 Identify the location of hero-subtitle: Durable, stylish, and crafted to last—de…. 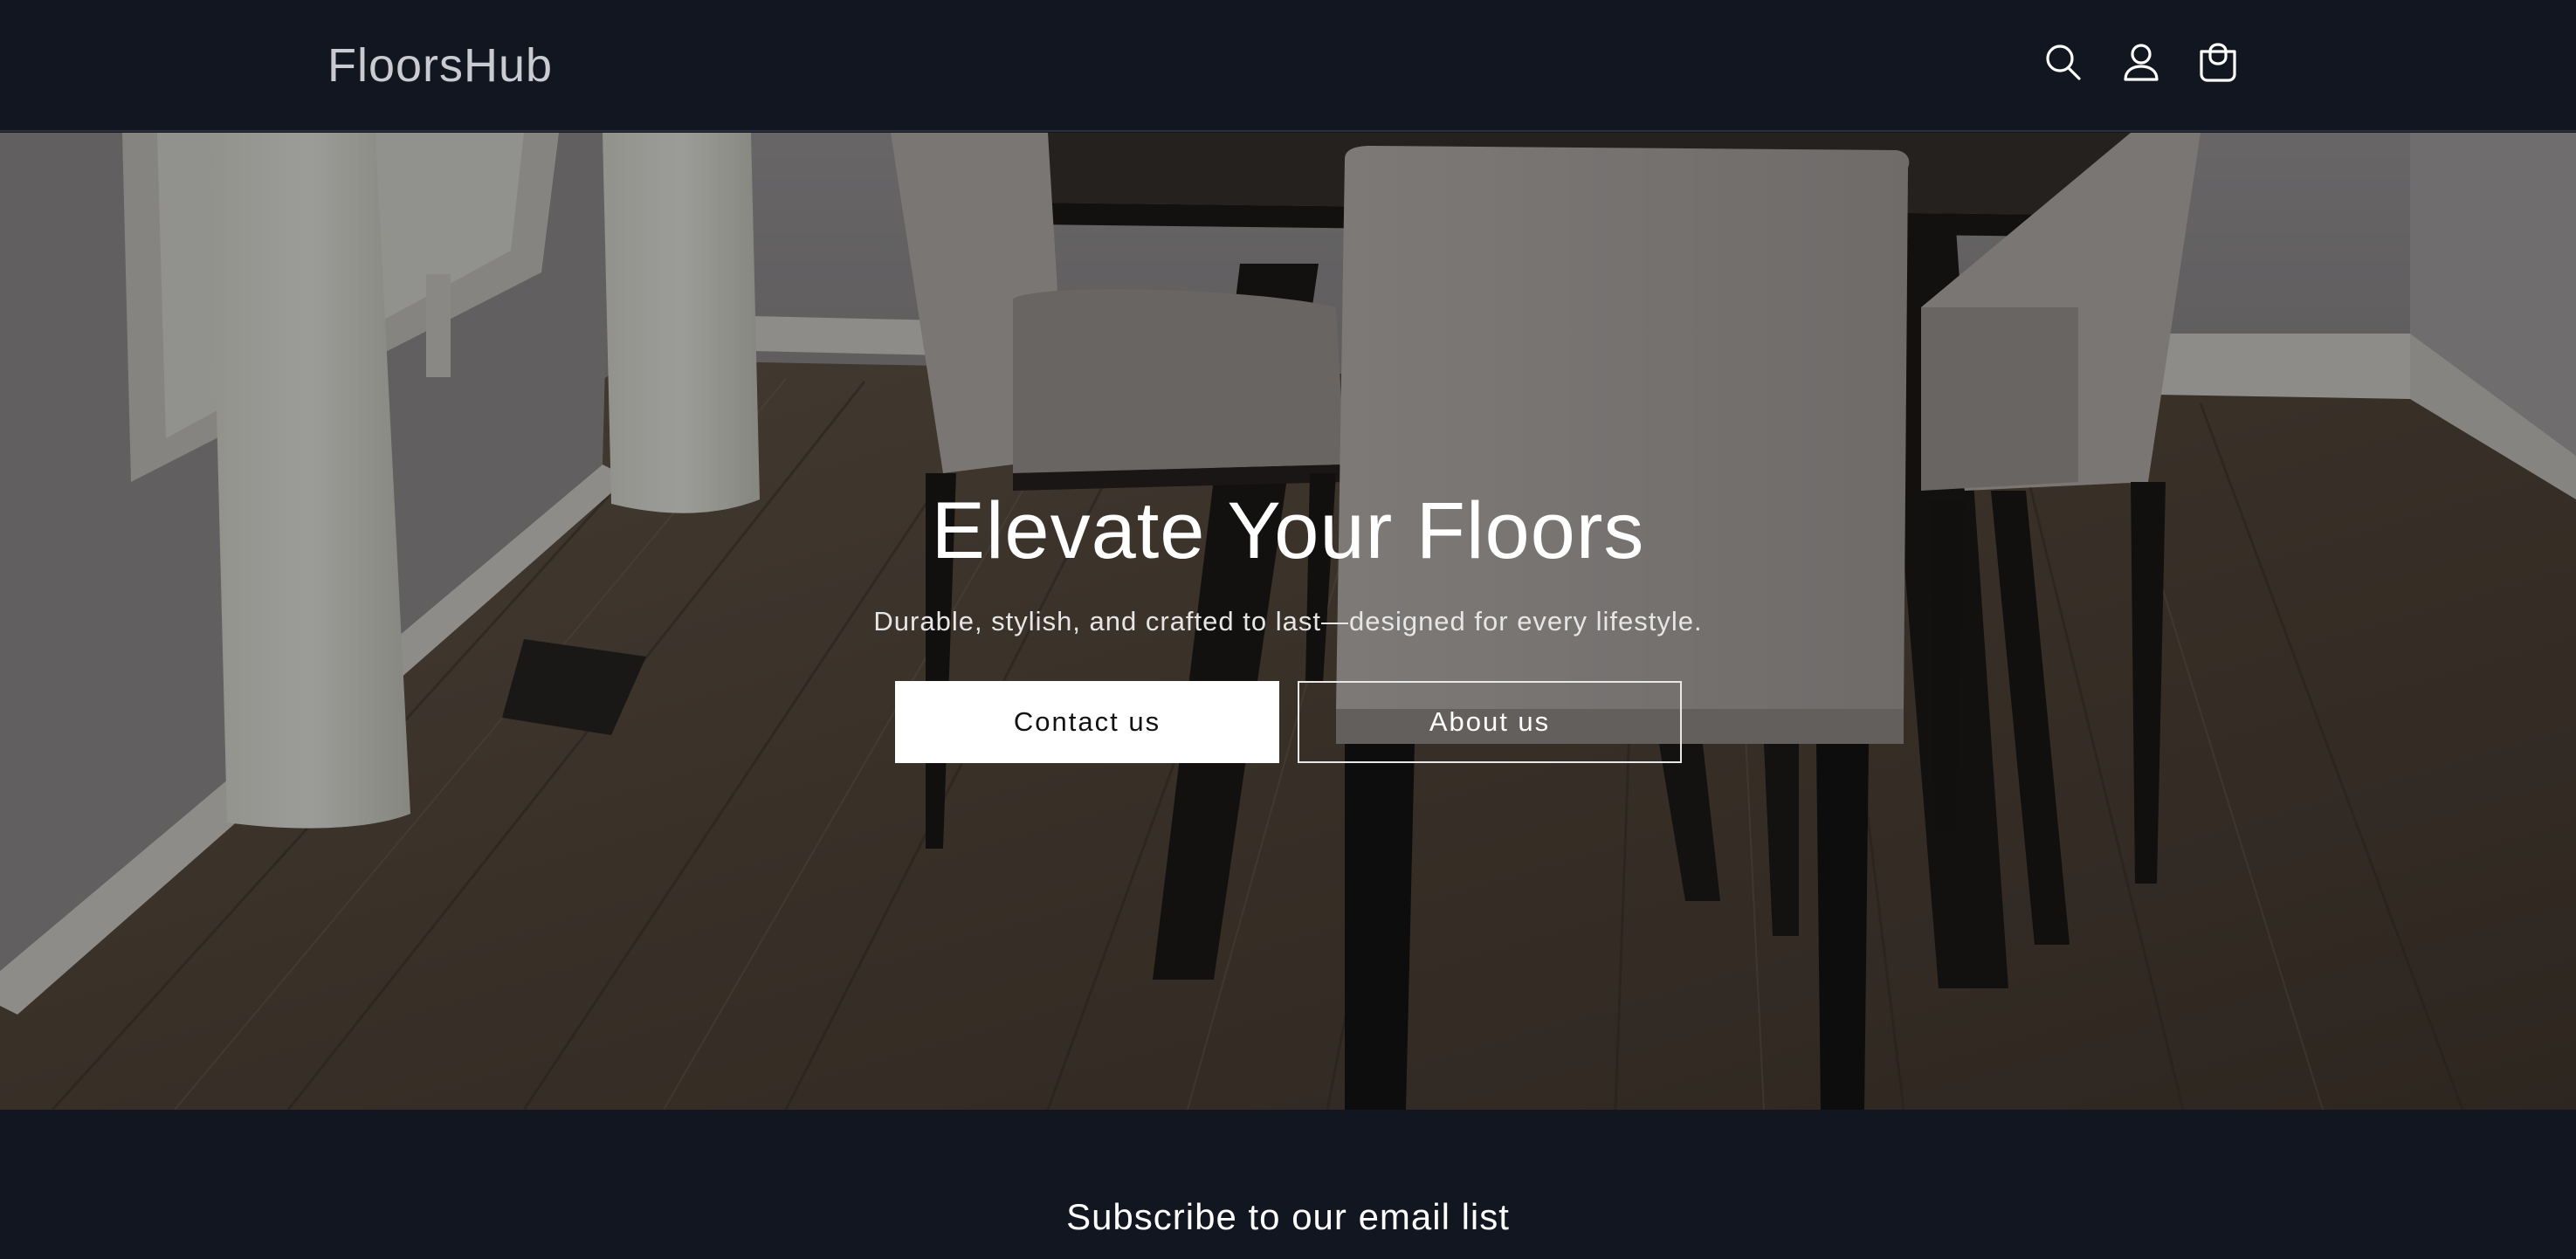
(1288, 621).